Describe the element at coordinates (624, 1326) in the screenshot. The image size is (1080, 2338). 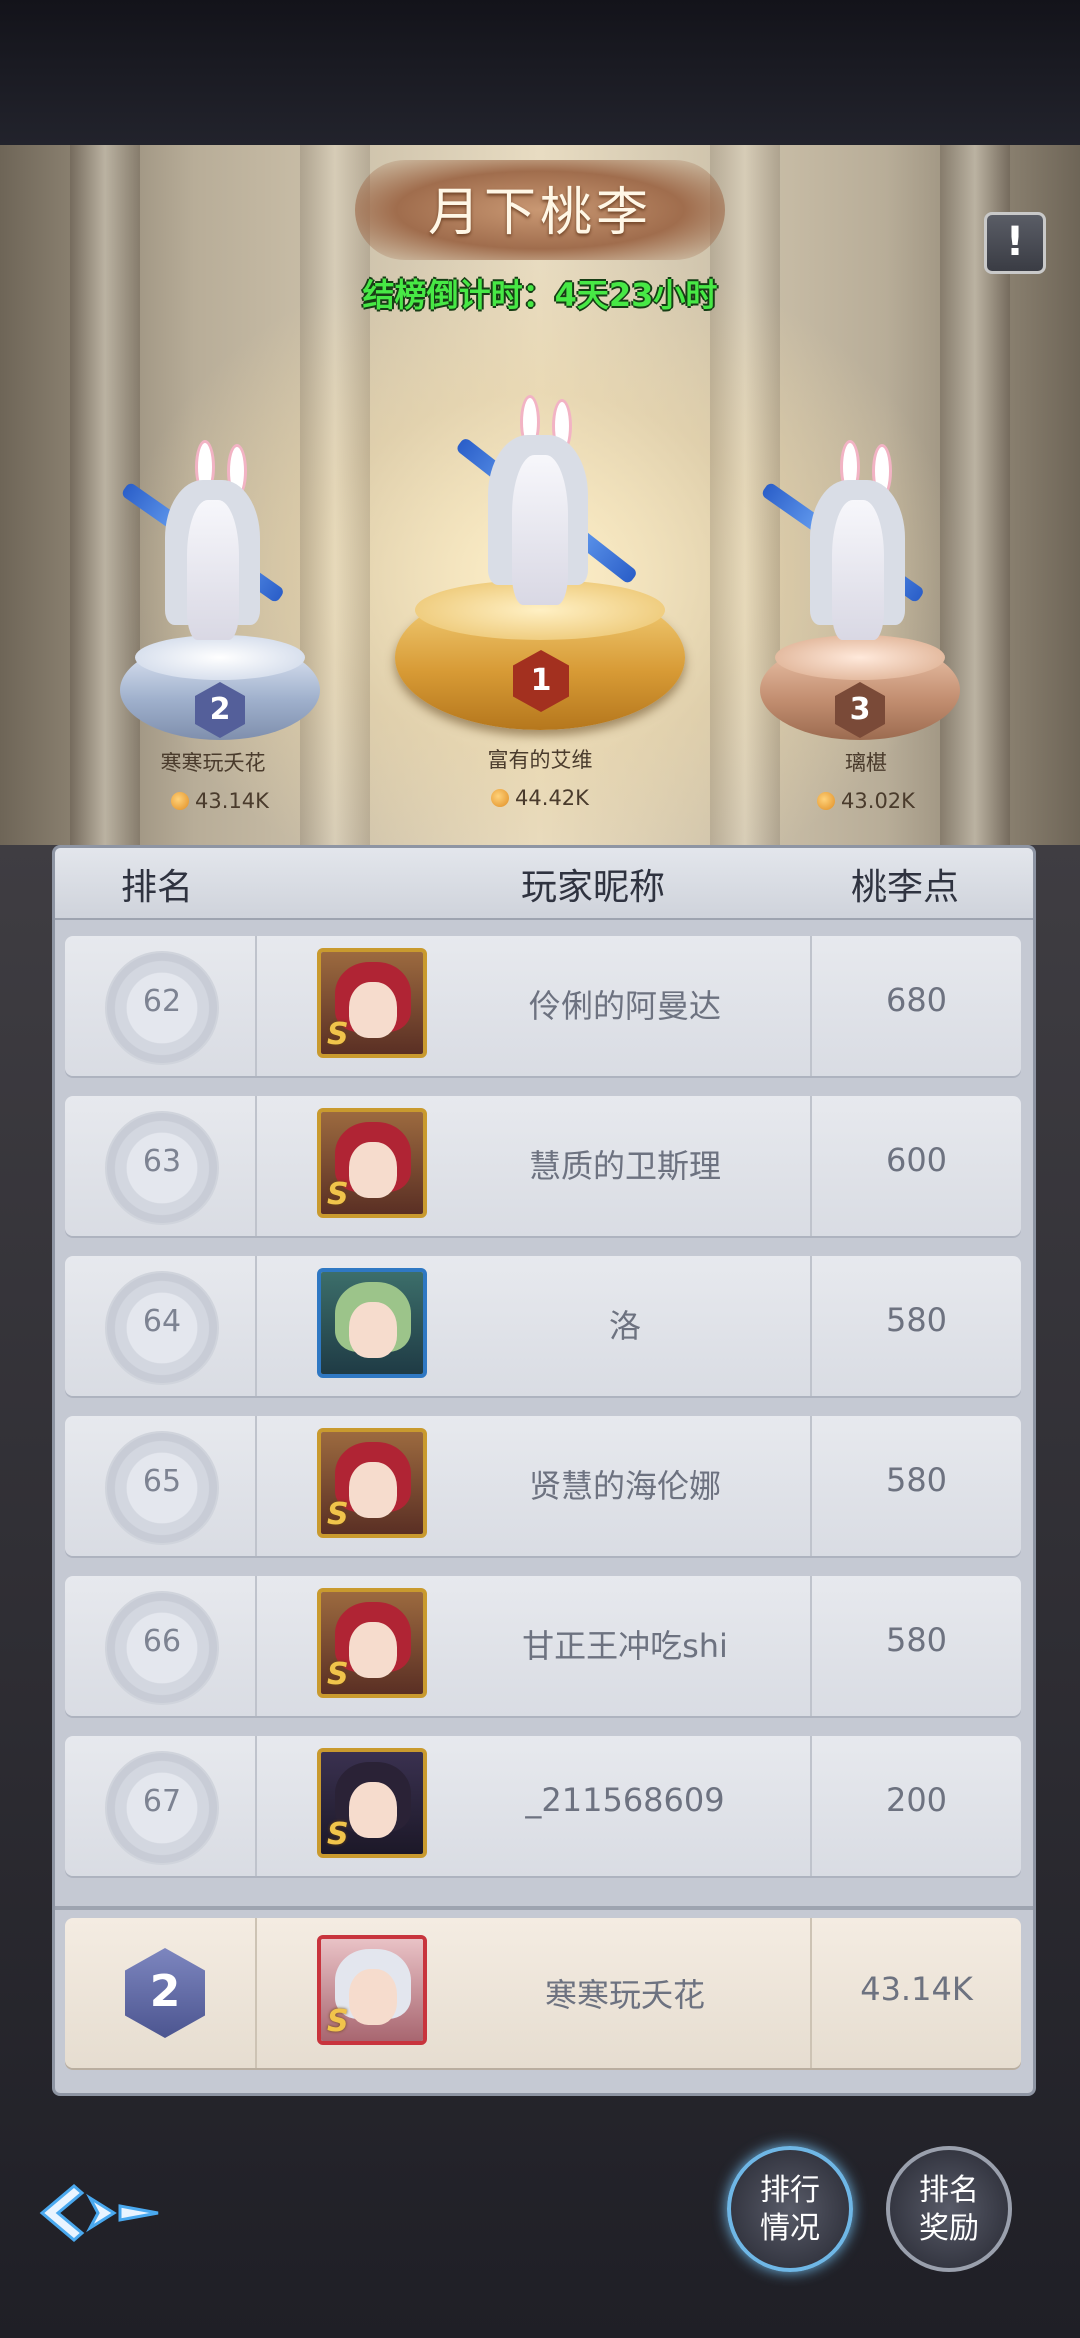
I see `player-nickname: 洛` at that location.